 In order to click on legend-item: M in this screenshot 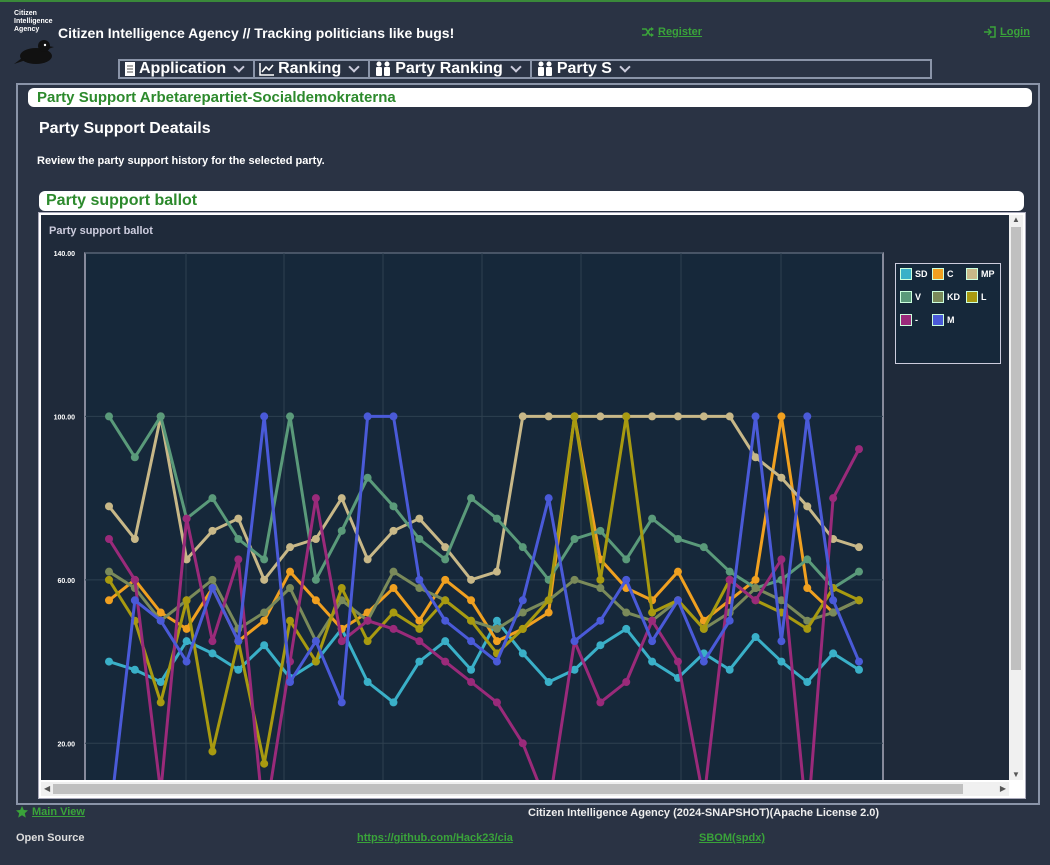, I will do `click(943, 320)`.